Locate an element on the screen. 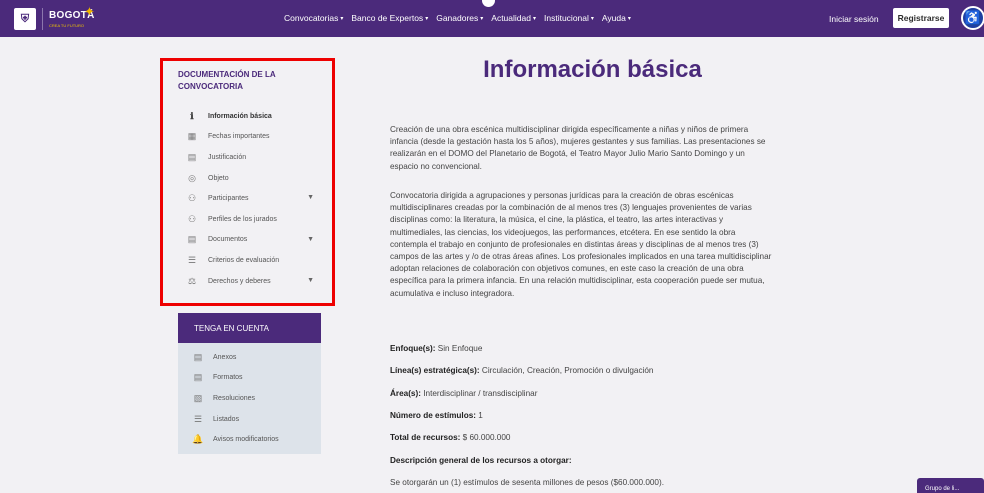  logo-divider is located at coordinates (42, 19).